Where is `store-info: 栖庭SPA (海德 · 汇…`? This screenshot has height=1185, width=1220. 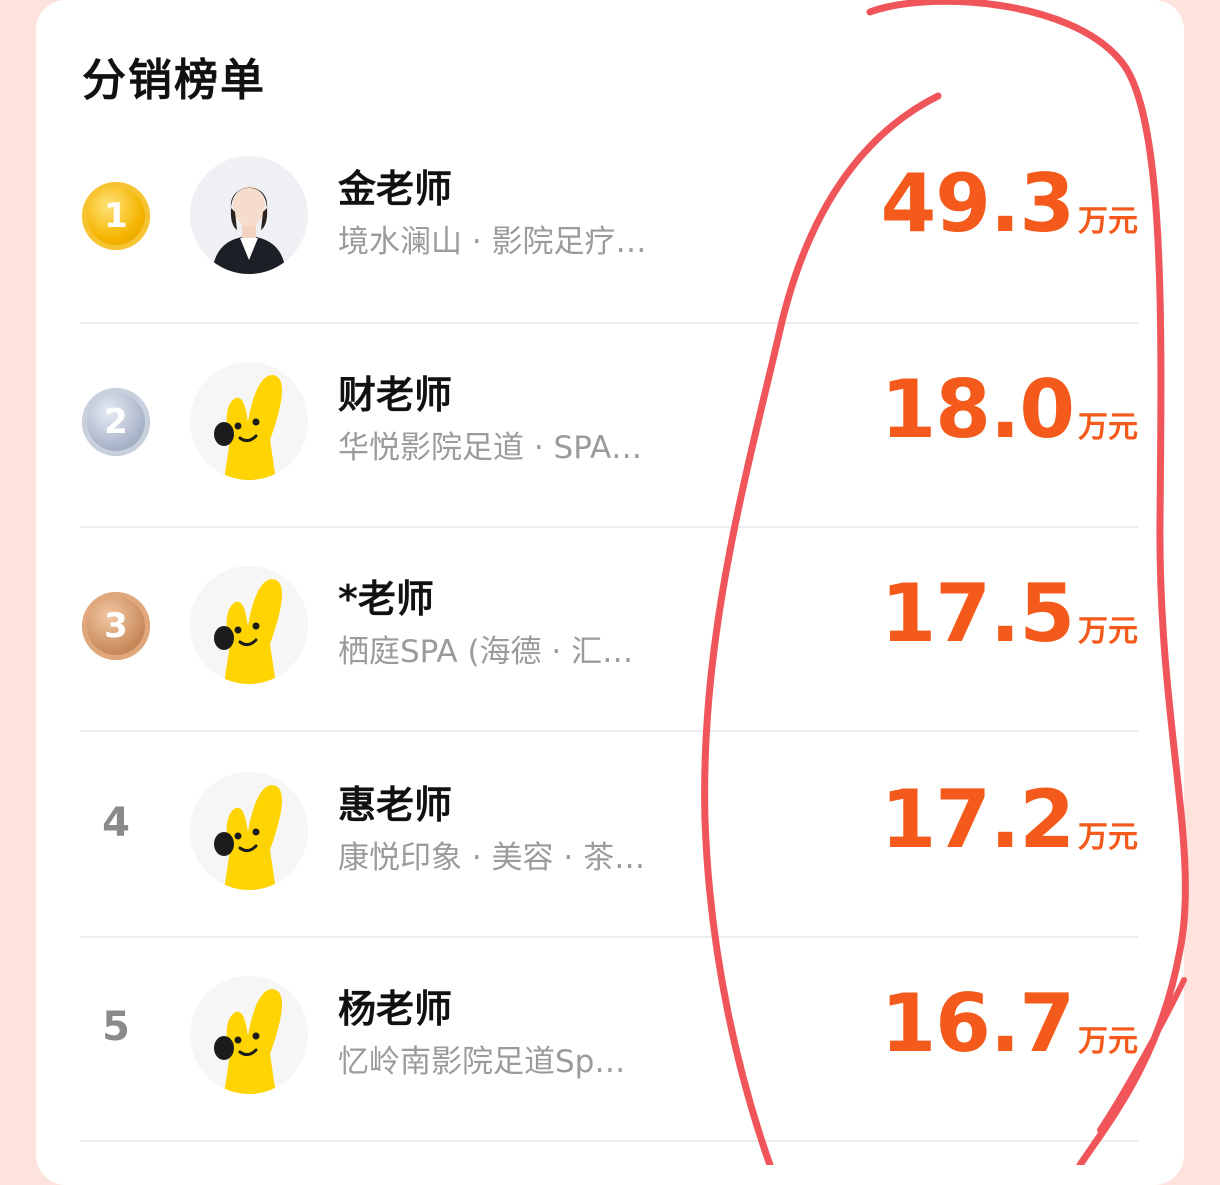
store-info: 栖庭SPA (海德 · 汇… is located at coordinates (486, 652).